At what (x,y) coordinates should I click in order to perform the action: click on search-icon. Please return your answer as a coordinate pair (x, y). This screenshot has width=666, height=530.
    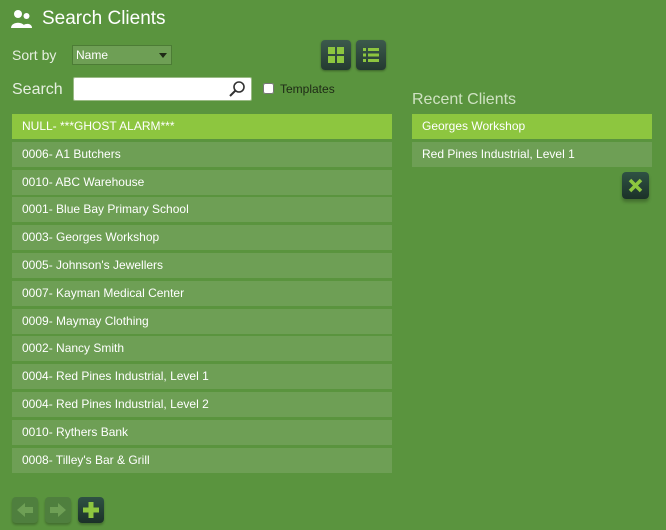
    Looking at the image, I should click on (237, 89).